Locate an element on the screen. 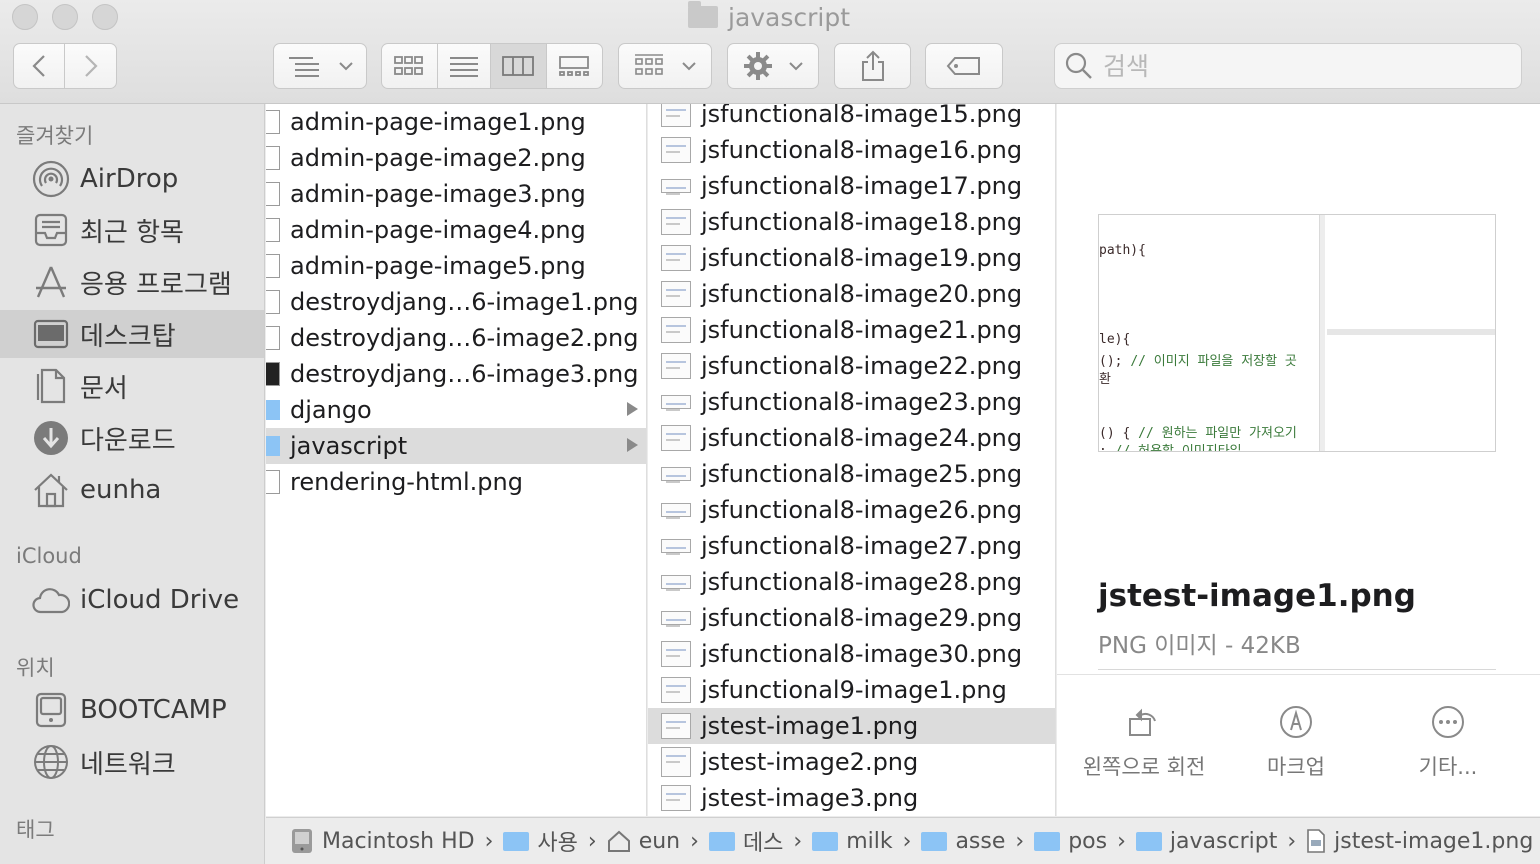 The image size is (1540, 864). search-input is located at coordinates (1293, 66).